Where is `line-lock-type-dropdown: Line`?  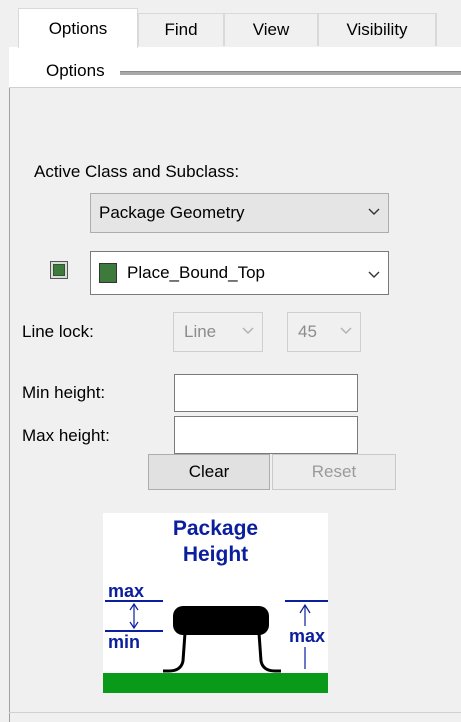 line-lock-type-dropdown: Line is located at coordinates (218, 332).